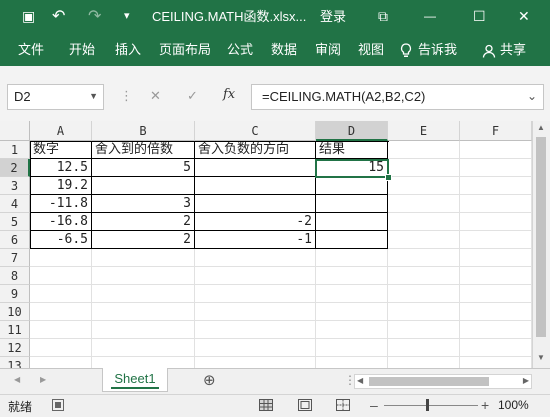  What do you see at coordinates (352, 150) in the screenshot?
I see `cell-d1: 结果` at bounding box center [352, 150].